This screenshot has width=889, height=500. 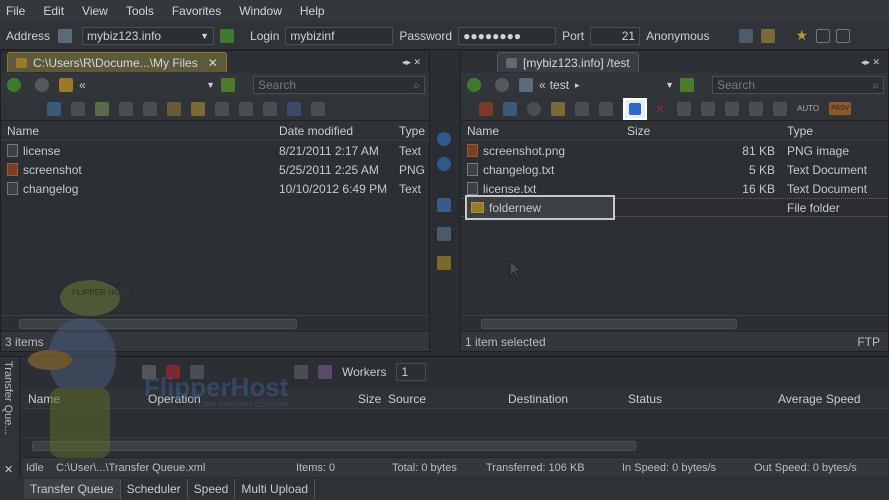 I want to click on remove-icon, so click(x=197, y=372).